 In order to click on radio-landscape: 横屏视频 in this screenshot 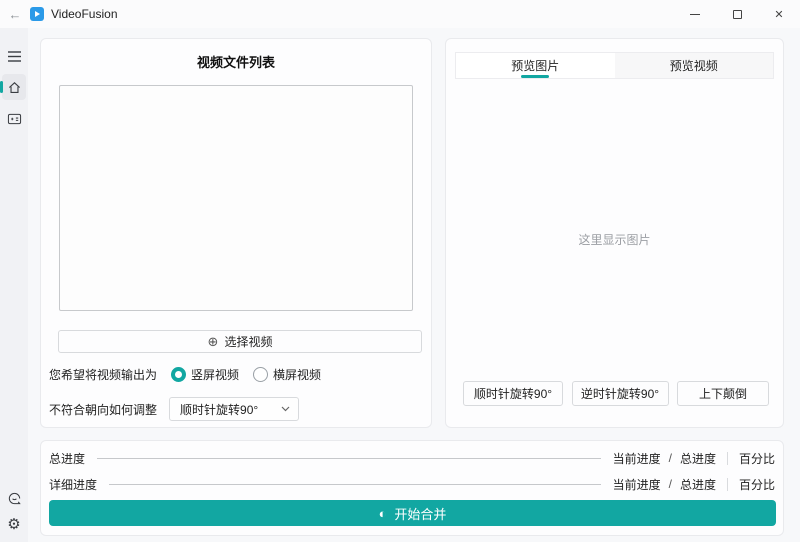, I will do `click(287, 374)`.